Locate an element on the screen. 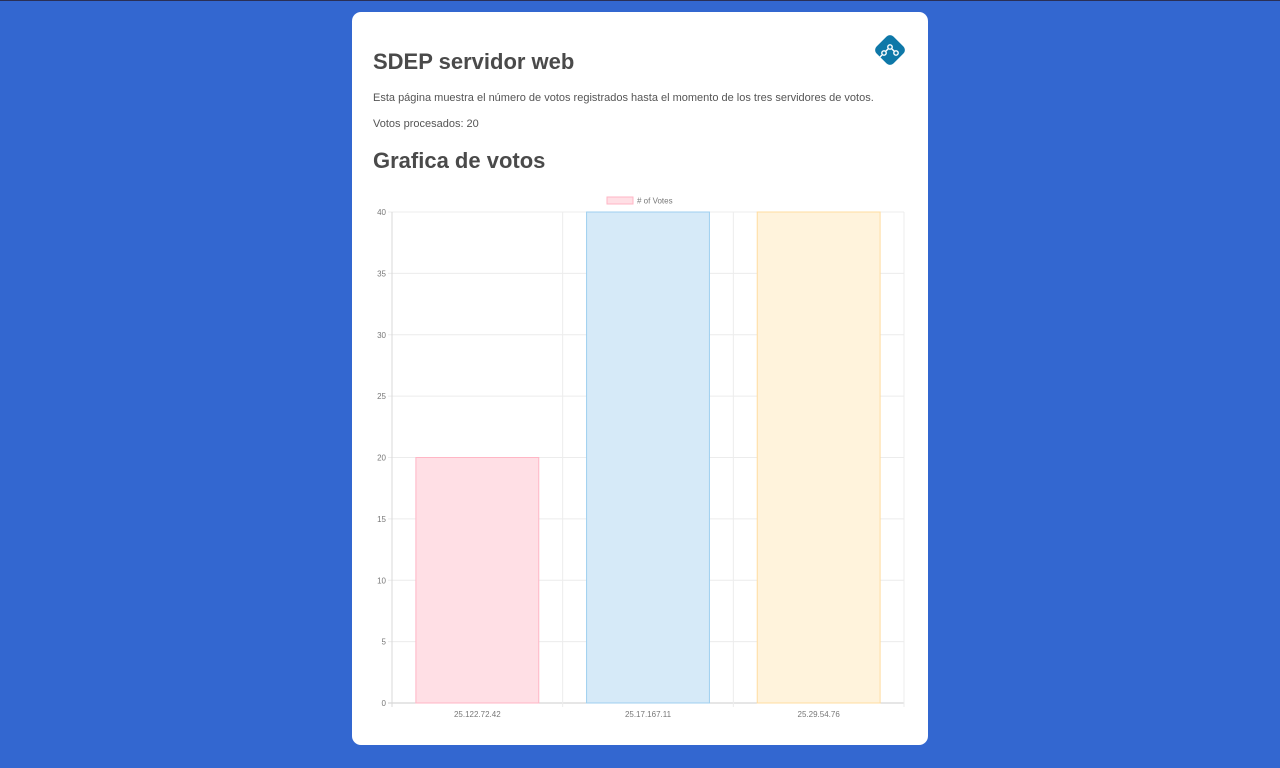  y-tick-label: 15 is located at coordinates (381, 519).